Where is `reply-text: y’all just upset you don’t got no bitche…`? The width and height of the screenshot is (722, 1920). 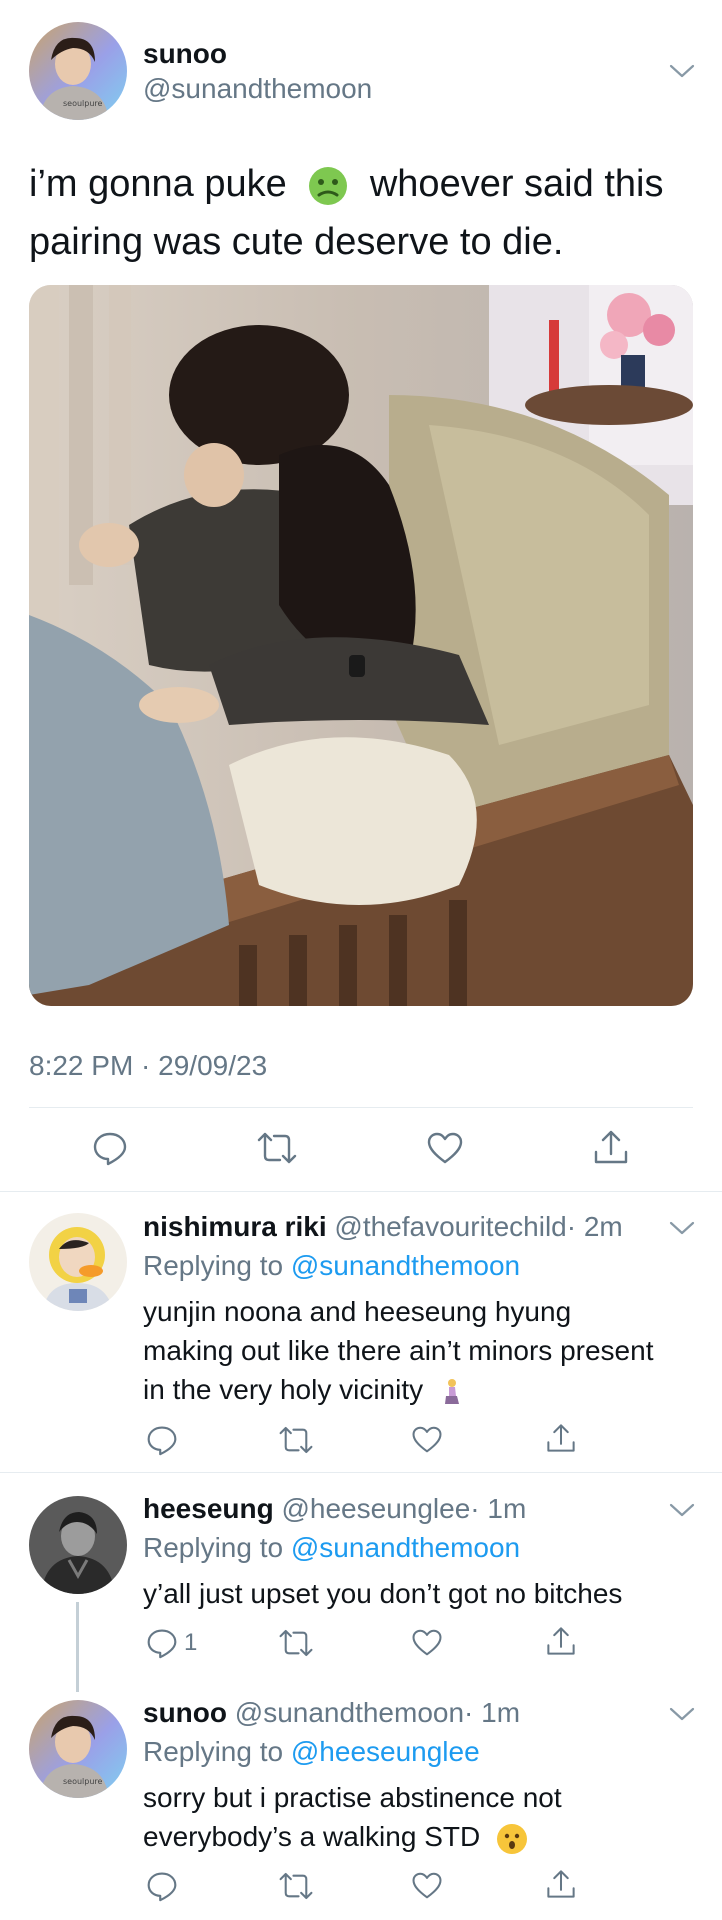 reply-text: y’all just upset you don’t got no bitche… is located at coordinates (428, 1593).